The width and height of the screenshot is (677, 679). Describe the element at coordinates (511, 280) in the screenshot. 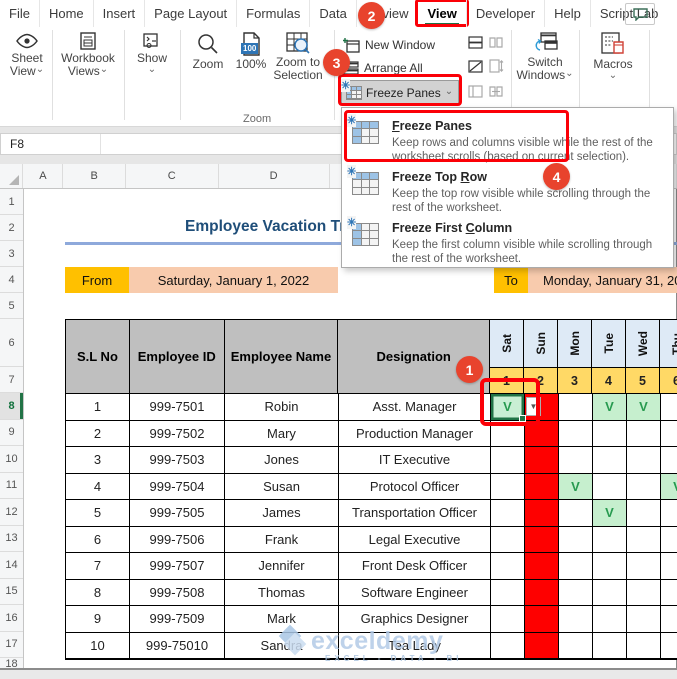

I see `to-label-cell: To` at that location.